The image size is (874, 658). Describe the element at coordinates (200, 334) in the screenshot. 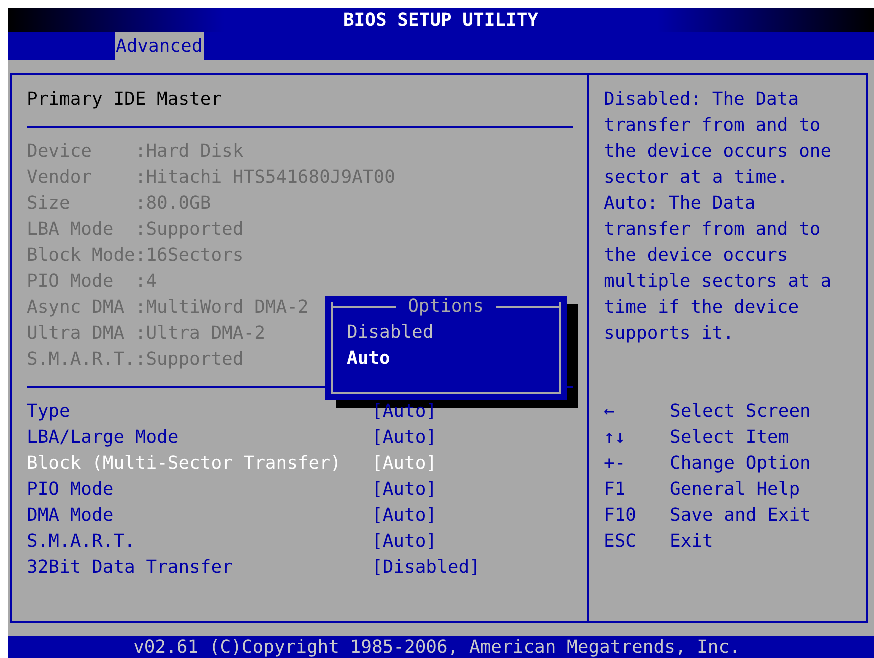

I see `info-value: :Ultra DMA-2` at that location.